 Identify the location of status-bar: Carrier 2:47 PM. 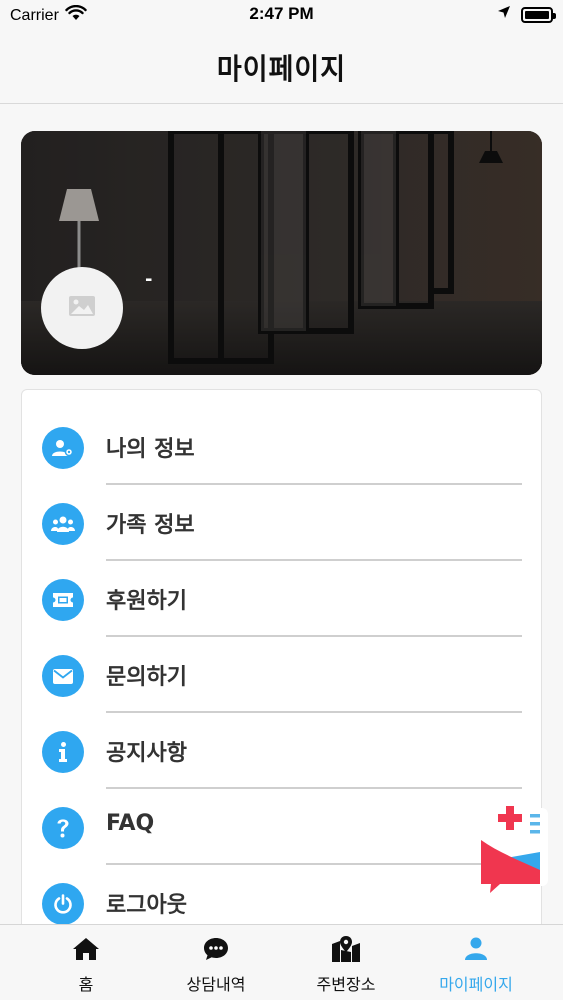
(281, 15).